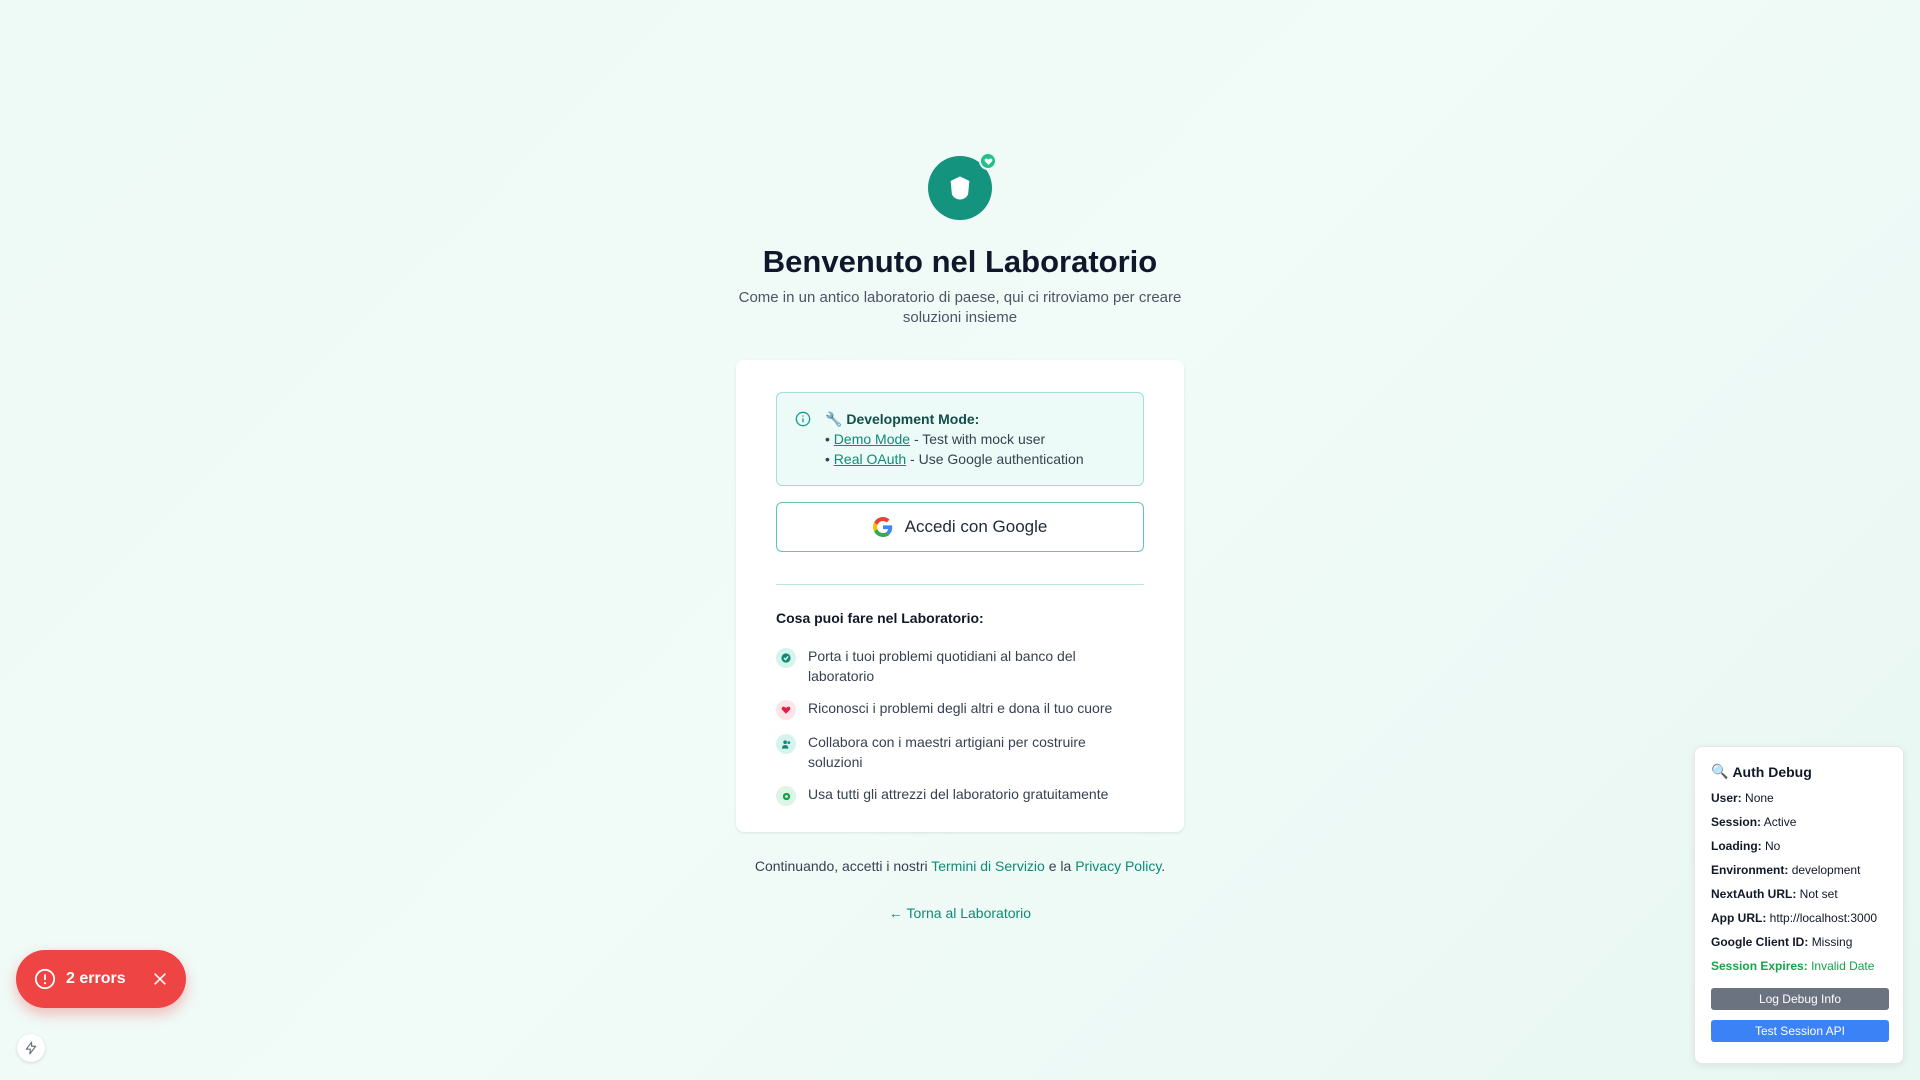 Image resolution: width=1920 pixels, height=1080 pixels. I want to click on page-title: Benvenuto nel Laboratorio, so click(960, 261).